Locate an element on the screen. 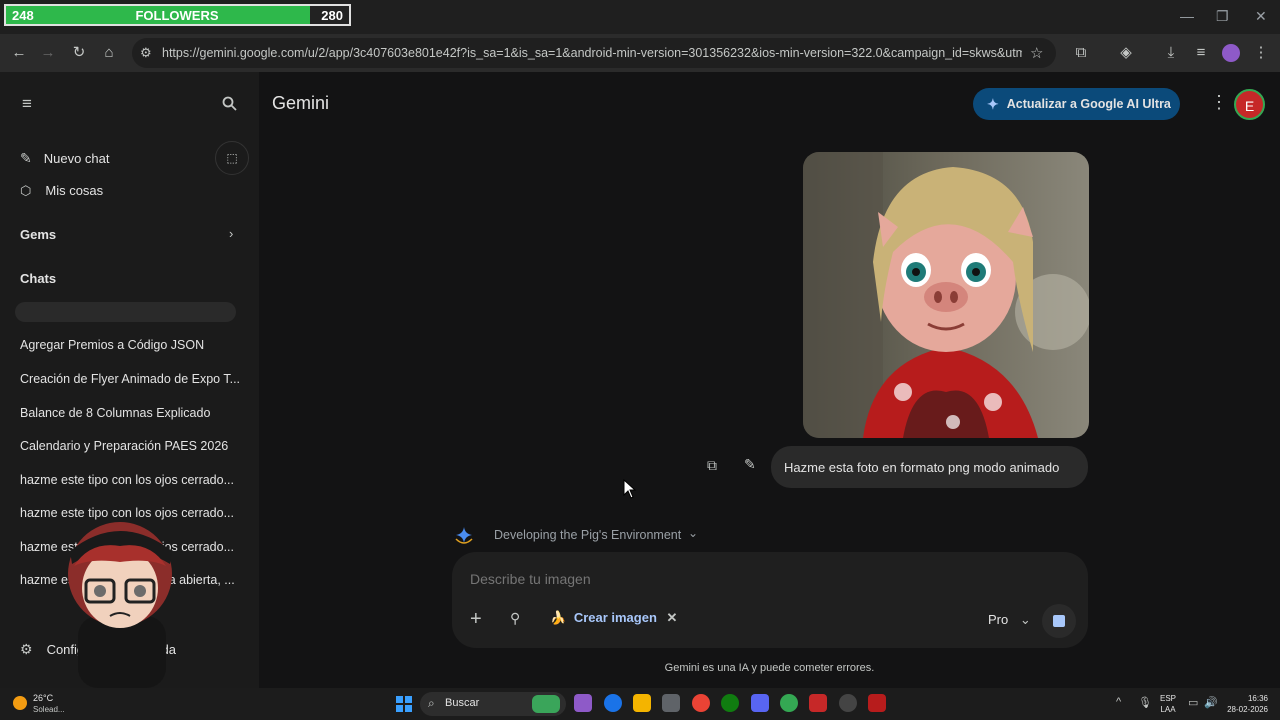 This screenshot has height=720, width=1280. model-selector: Pro ⌄ is located at coordinates (1009, 620).